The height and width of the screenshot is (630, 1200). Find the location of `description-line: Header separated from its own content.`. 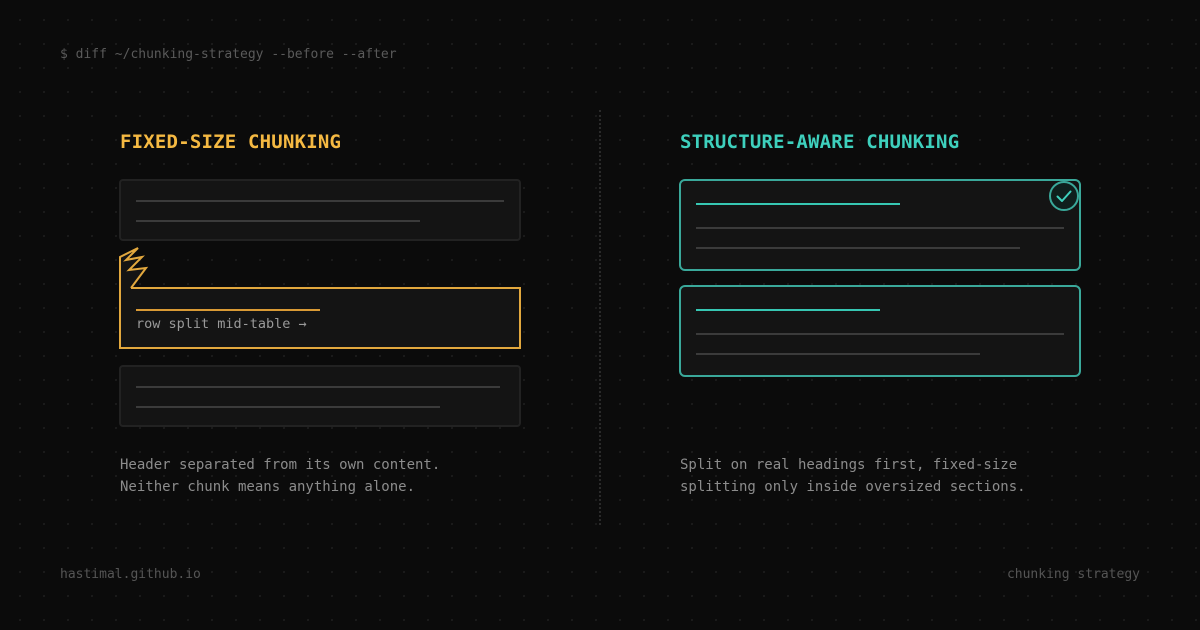

description-line: Header separated from its own content. is located at coordinates (280, 465).